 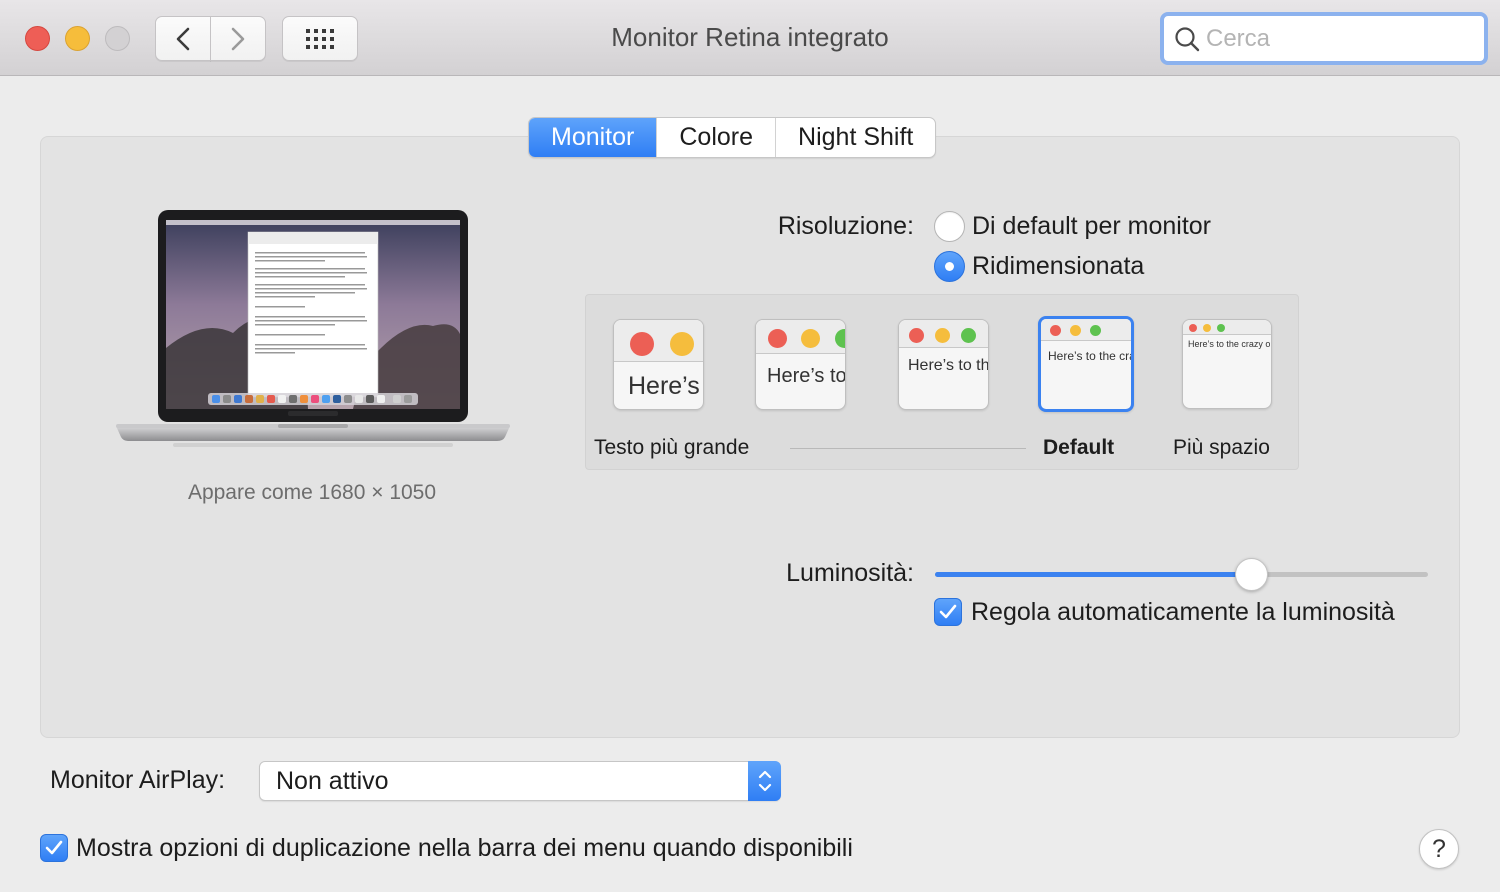 What do you see at coordinates (1183, 612) in the screenshot?
I see `auto-brightness-label: Regola automaticamente la luminosità` at bounding box center [1183, 612].